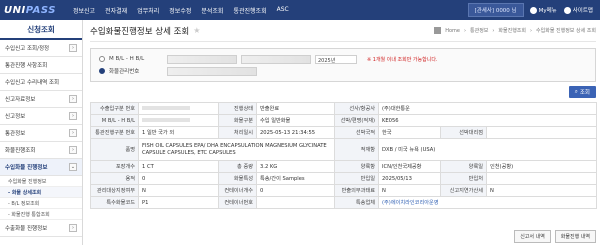 Image resolution: width=600 pixels, height=245 pixels. Describe the element at coordinates (84, 10) in the screenshot. I see `nav-item-0: 정보신고` at that location.